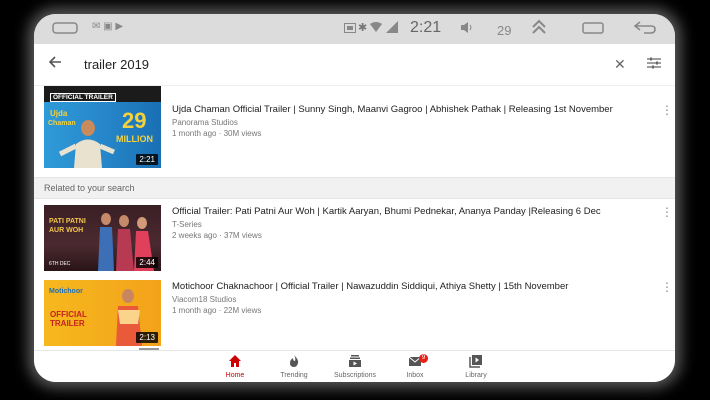 This screenshot has width=710, height=400. What do you see at coordinates (476, 375) in the screenshot?
I see `nav-label: Library` at bounding box center [476, 375].